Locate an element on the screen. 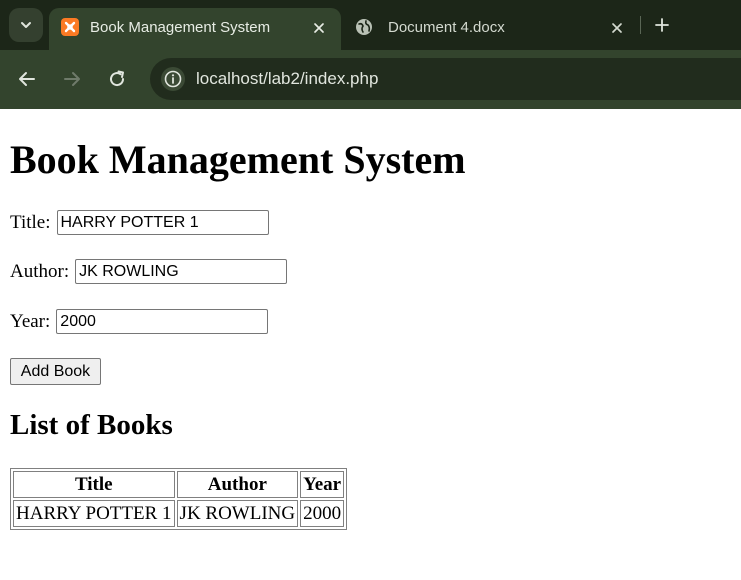 Image resolution: width=741 pixels, height=580 pixels. chevron-down-icon is located at coordinates (26, 25).